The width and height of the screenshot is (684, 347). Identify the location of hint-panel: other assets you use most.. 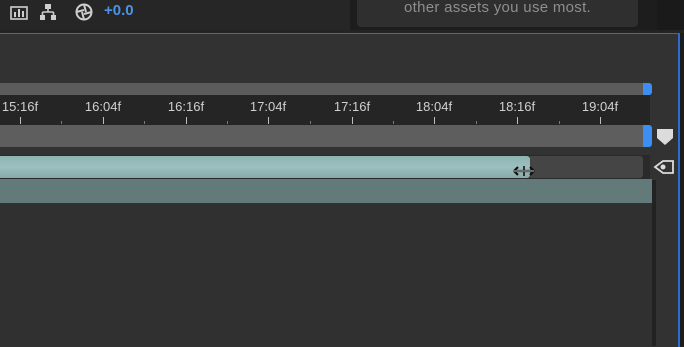
(497, 13).